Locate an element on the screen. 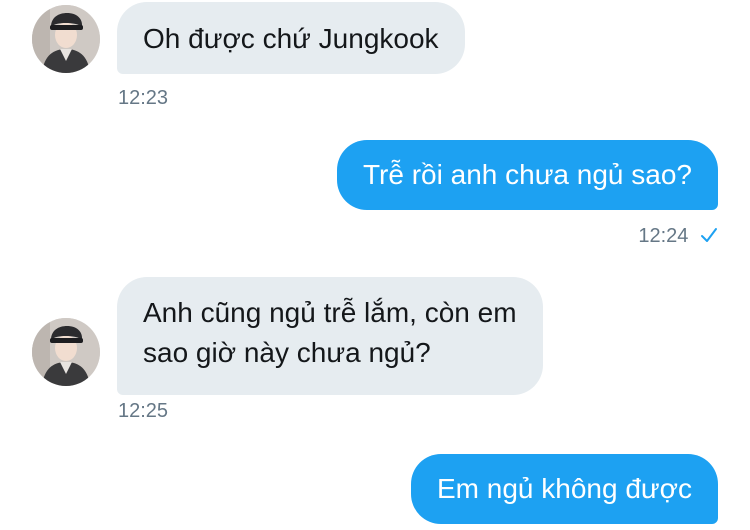 The image size is (750, 530). message-timestamp: 12:25 is located at coordinates (143, 411).